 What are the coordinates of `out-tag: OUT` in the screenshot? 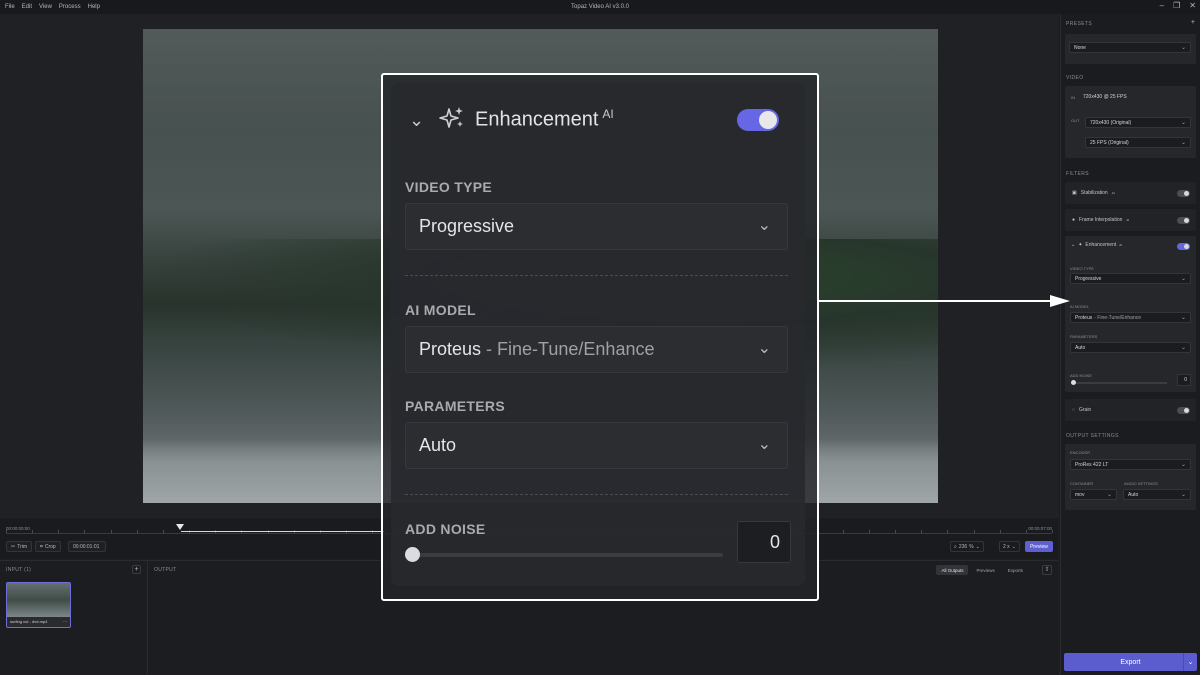 It's located at (1075, 120).